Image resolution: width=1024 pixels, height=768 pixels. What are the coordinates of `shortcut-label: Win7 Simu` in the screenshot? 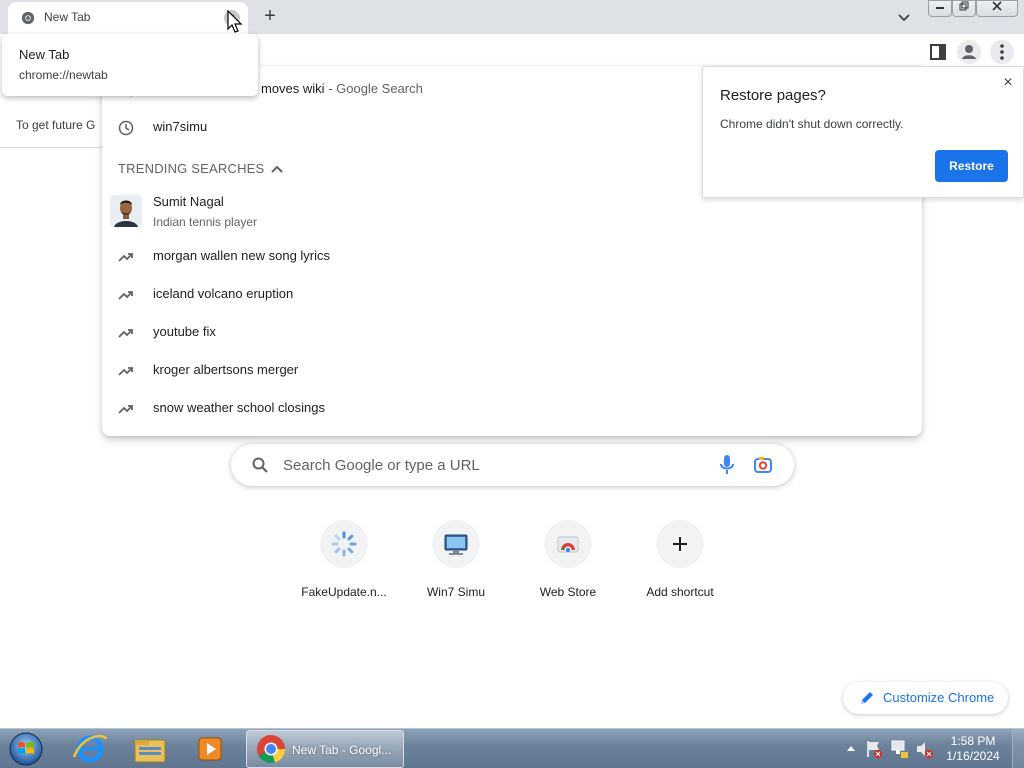 It's located at (455, 592).